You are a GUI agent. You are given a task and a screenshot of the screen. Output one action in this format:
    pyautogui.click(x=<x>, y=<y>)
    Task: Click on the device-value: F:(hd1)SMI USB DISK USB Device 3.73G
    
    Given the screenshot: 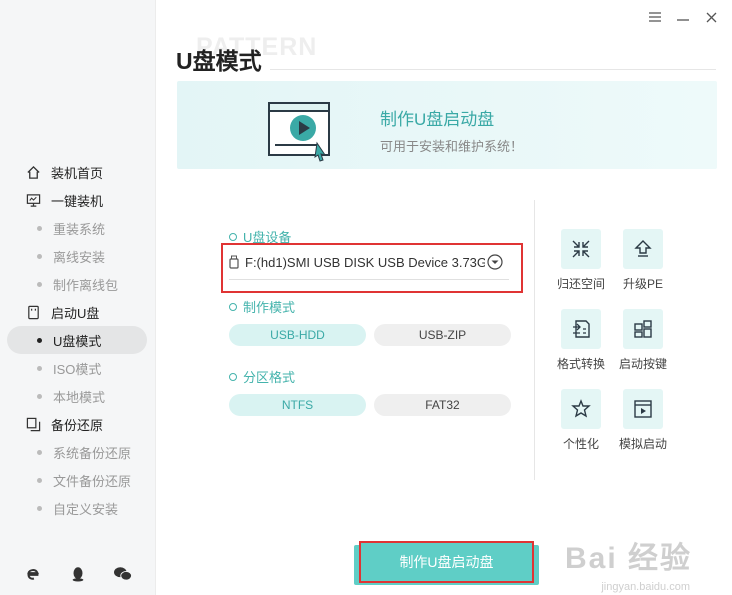 What is the action you would take?
    pyautogui.click(x=365, y=262)
    